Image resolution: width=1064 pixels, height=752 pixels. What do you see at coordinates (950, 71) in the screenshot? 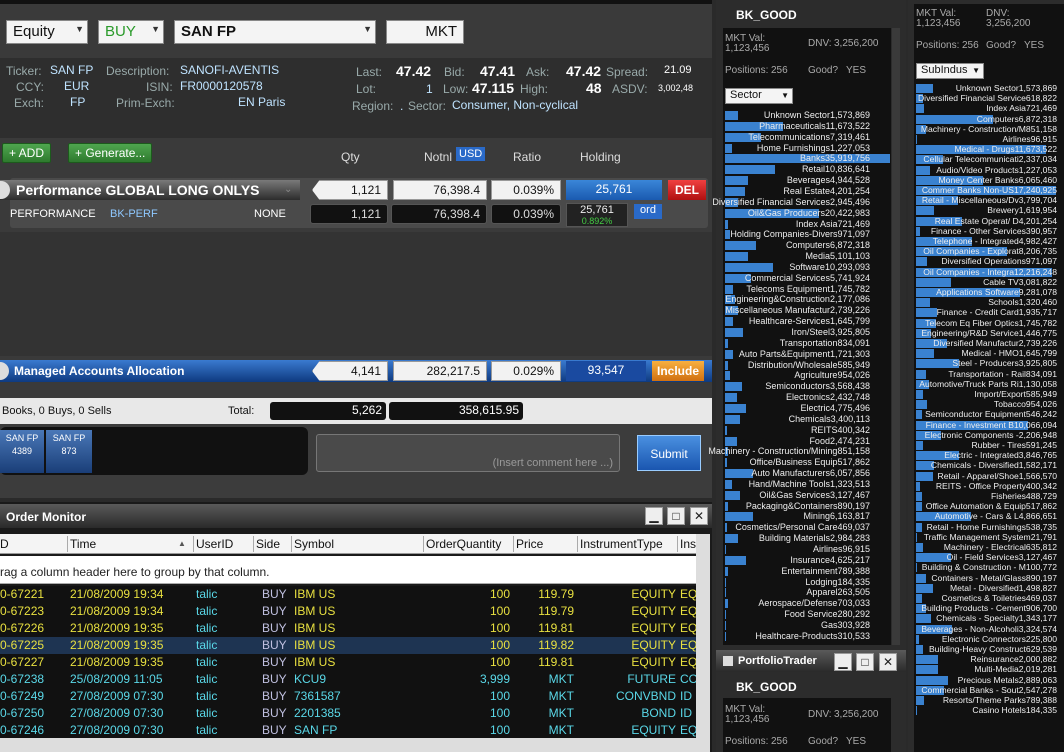
I see `subindus-dropdown: SubIndus ▼` at bounding box center [950, 71].